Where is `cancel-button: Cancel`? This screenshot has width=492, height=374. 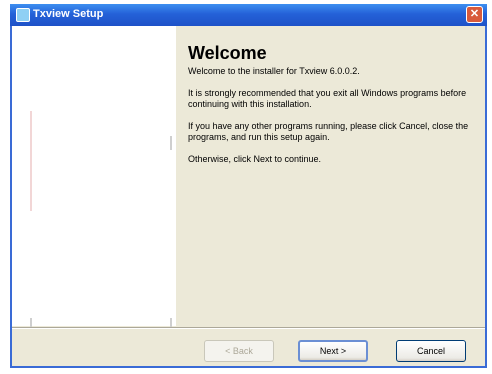 cancel-button: Cancel is located at coordinates (431, 351).